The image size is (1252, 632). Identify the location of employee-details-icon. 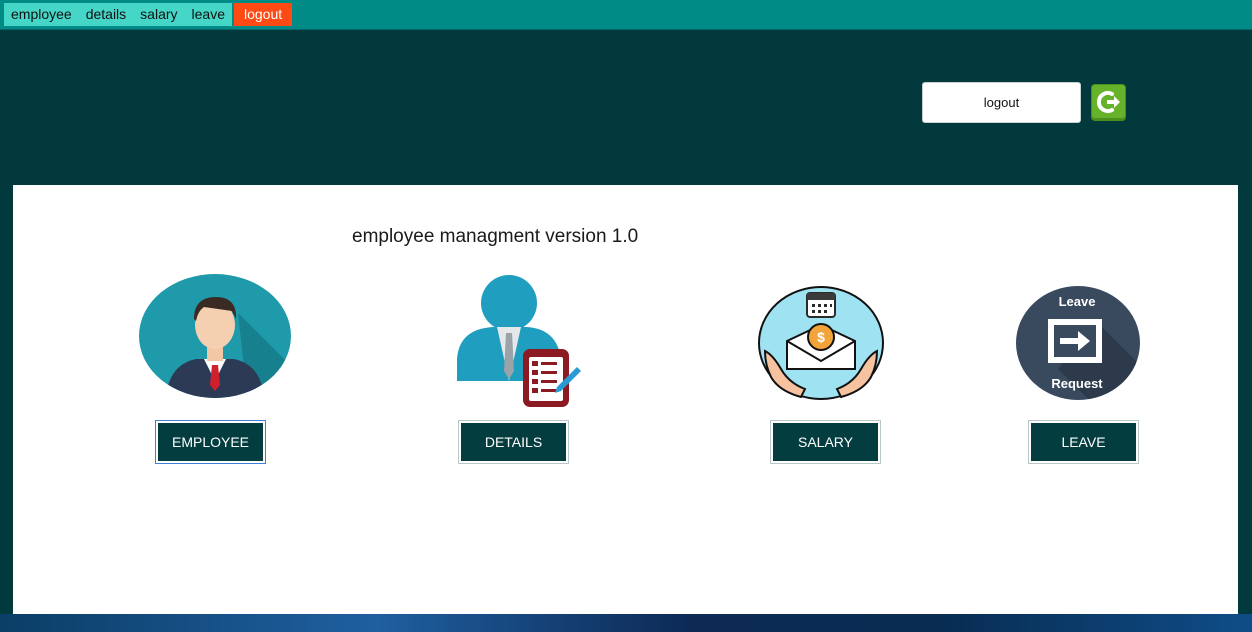
(519, 341).